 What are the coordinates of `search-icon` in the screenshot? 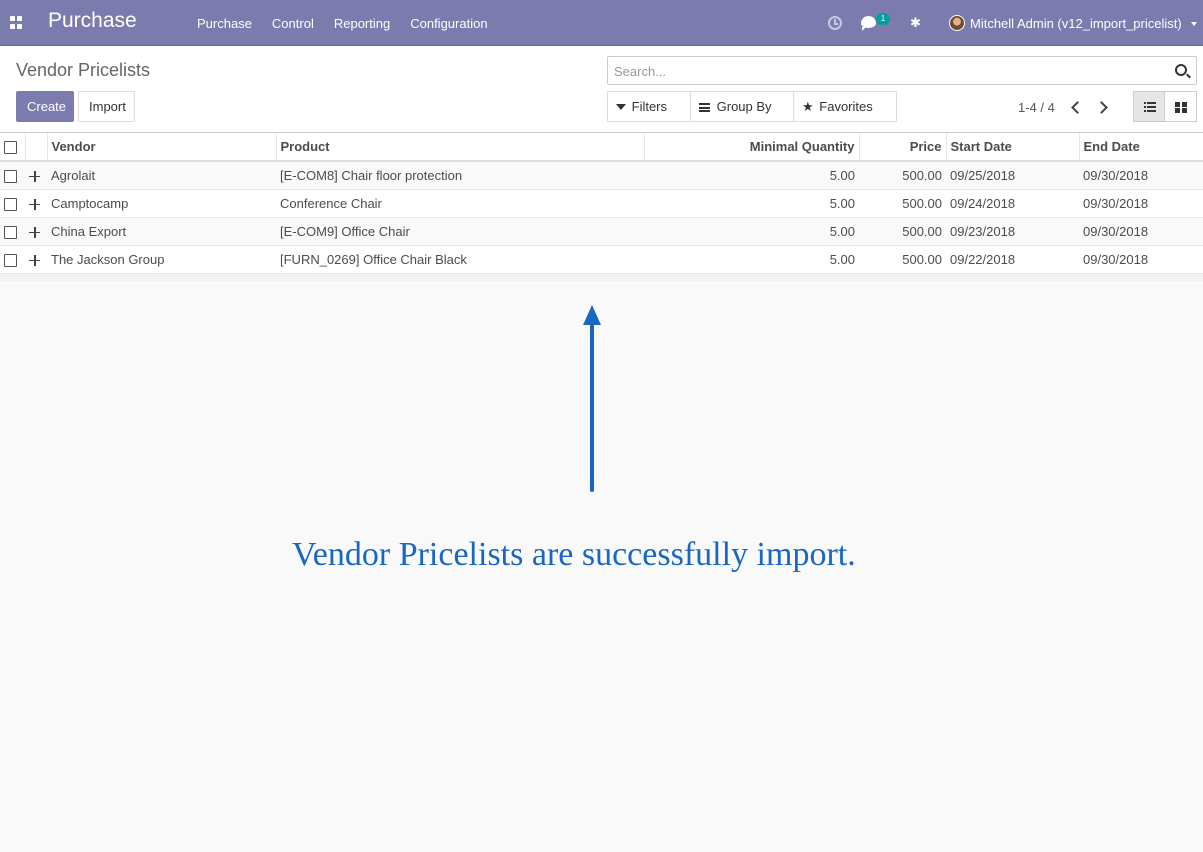 It's located at (1181, 70).